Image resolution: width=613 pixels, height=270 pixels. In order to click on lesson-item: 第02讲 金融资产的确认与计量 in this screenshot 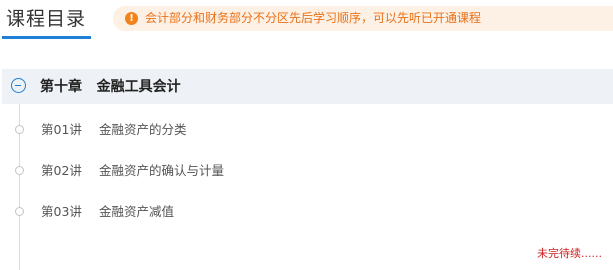, I will do `click(306, 172)`.